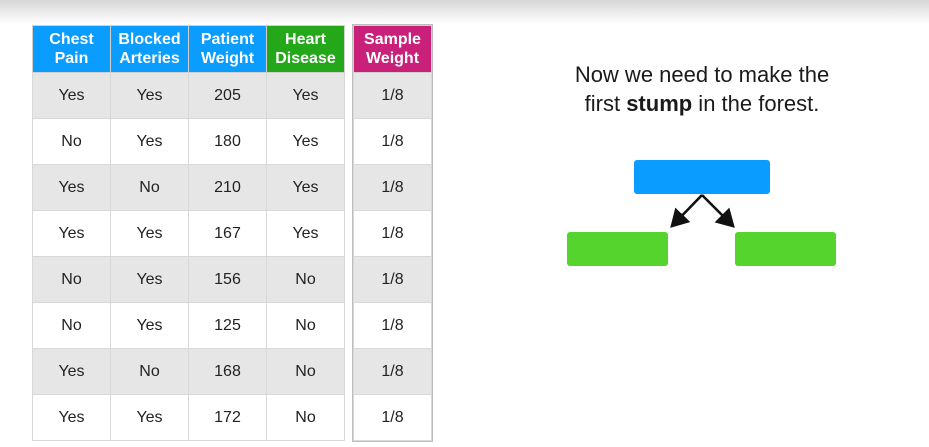 The image size is (929, 447). Describe the element at coordinates (227, 187) in the screenshot. I see `cell-patient-weight: 210` at that location.